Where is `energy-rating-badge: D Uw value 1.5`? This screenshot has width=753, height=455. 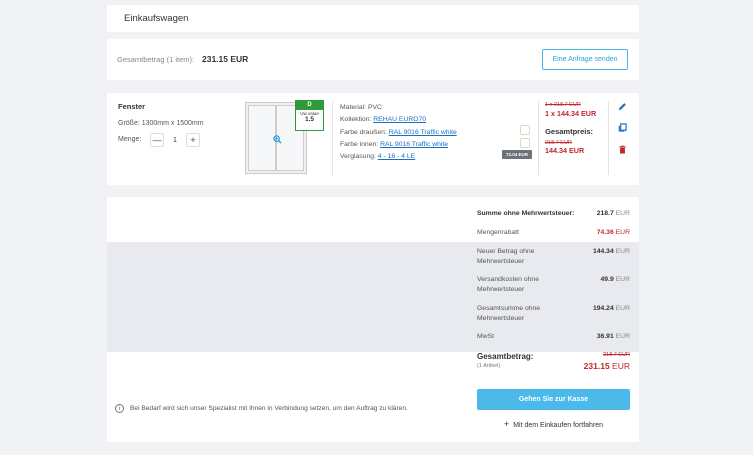
energy-rating-badge: D Uw value 1.5 is located at coordinates (309, 115).